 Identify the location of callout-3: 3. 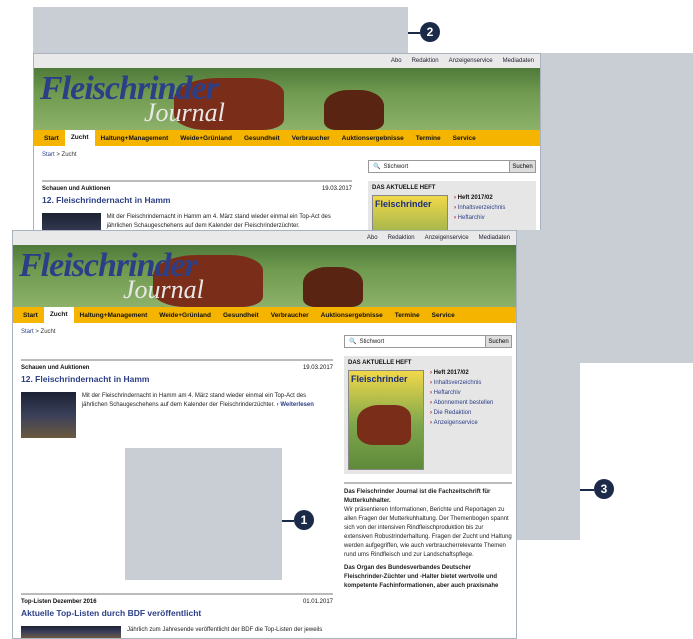
(604, 489).